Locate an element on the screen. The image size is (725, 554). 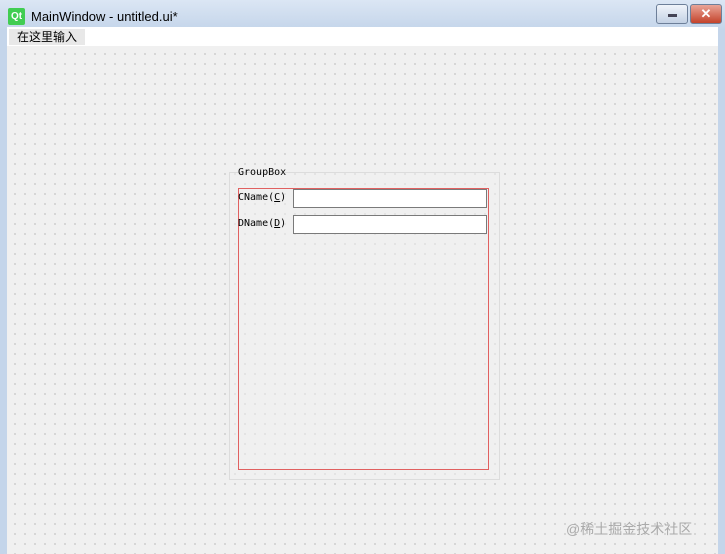
dname-input is located at coordinates (390, 224).